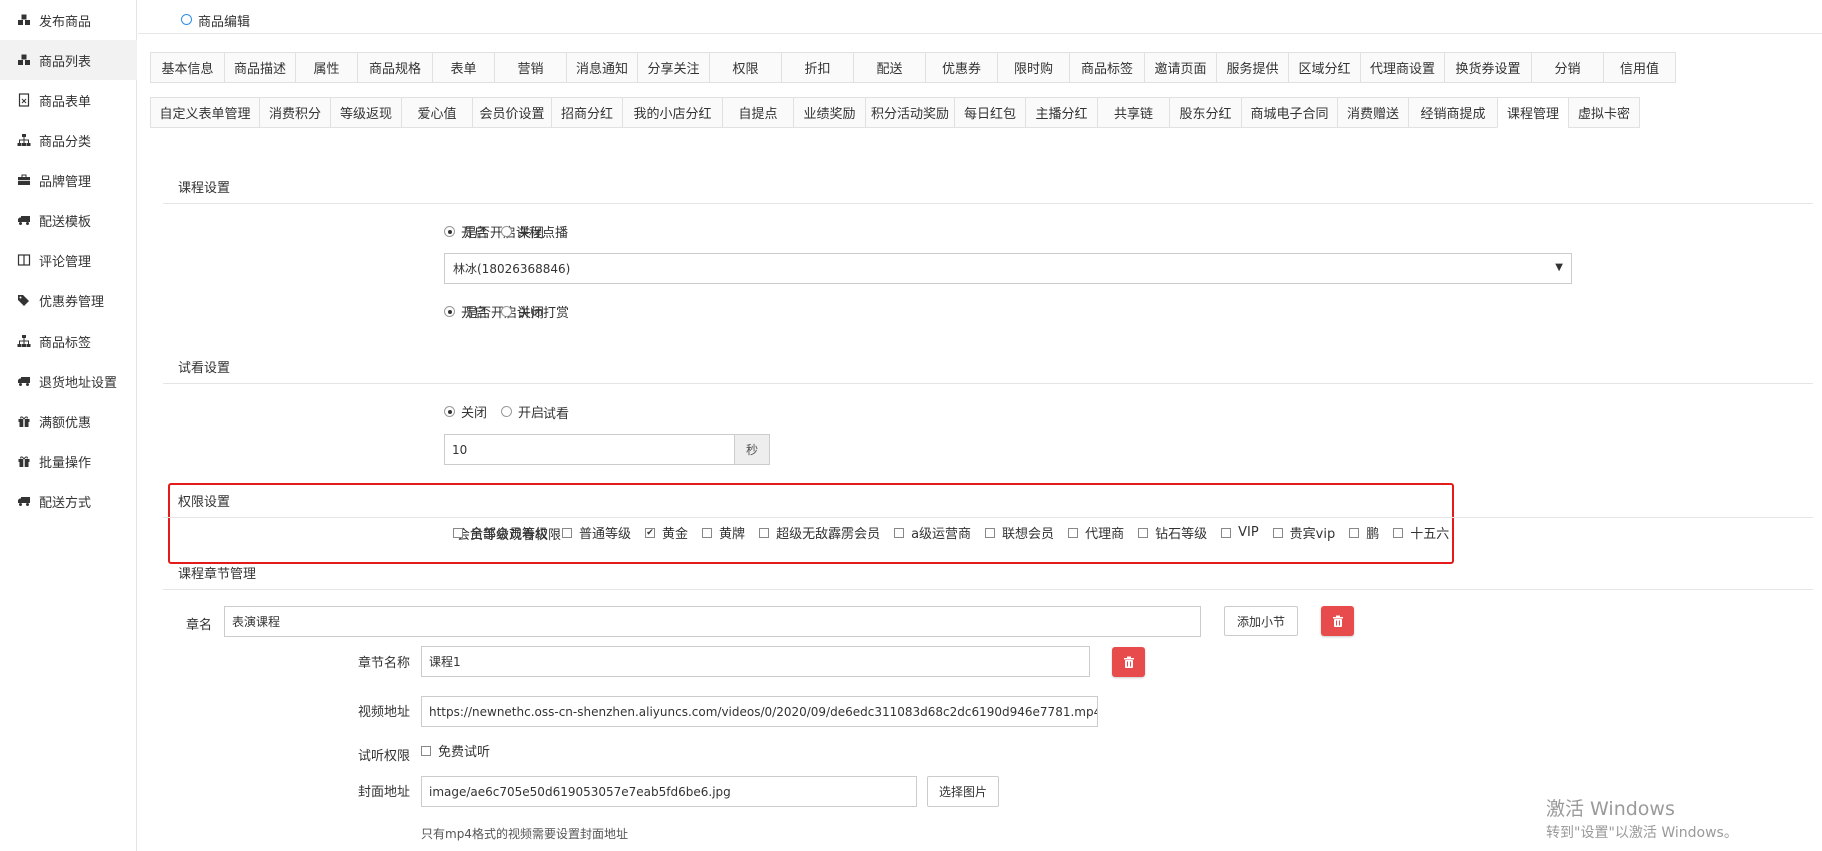 This screenshot has width=1822, height=851. What do you see at coordinates (68, 461) in the screenshot?
I see `sidebar-item: 批量操作` at bounding box center [68, 461].